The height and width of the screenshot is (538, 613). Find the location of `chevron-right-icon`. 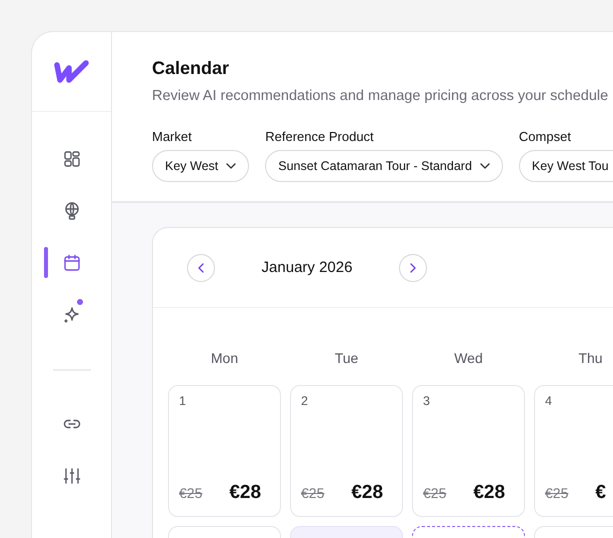

chevron-right-icon is located at coordinates (413, 267).